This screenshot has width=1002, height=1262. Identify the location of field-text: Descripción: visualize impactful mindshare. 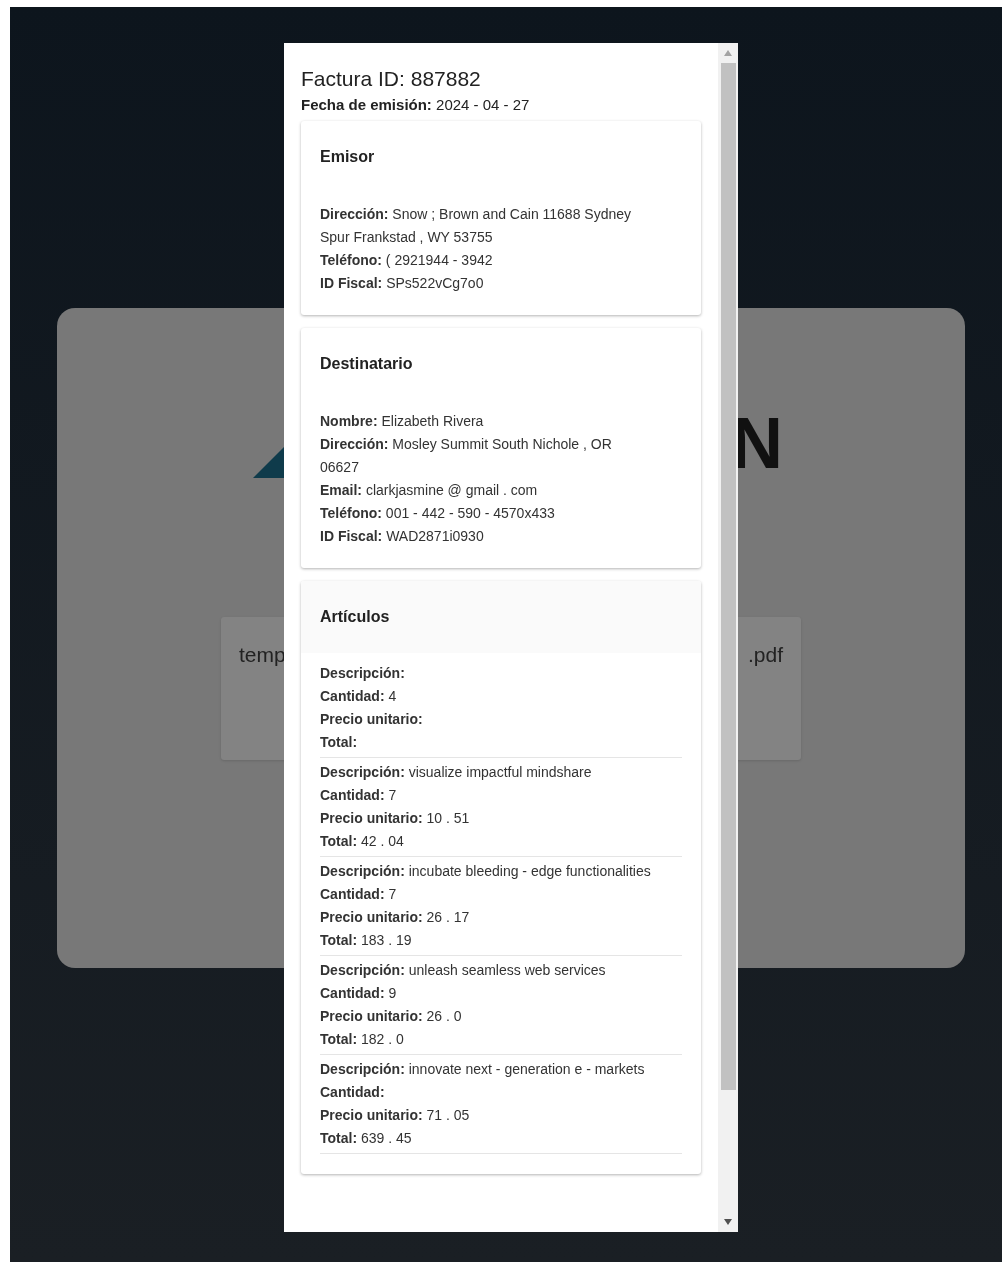
(456, 772).